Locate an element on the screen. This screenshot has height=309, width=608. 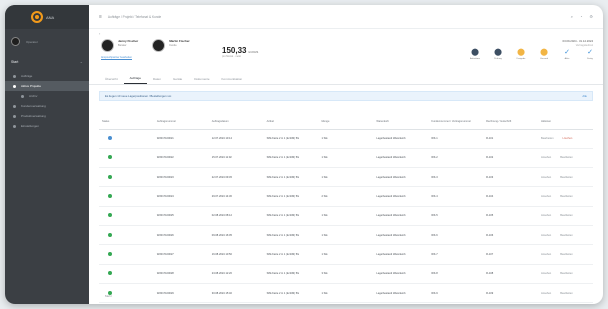
sidebar-item: Archiv is located at coordinates (47, 96).